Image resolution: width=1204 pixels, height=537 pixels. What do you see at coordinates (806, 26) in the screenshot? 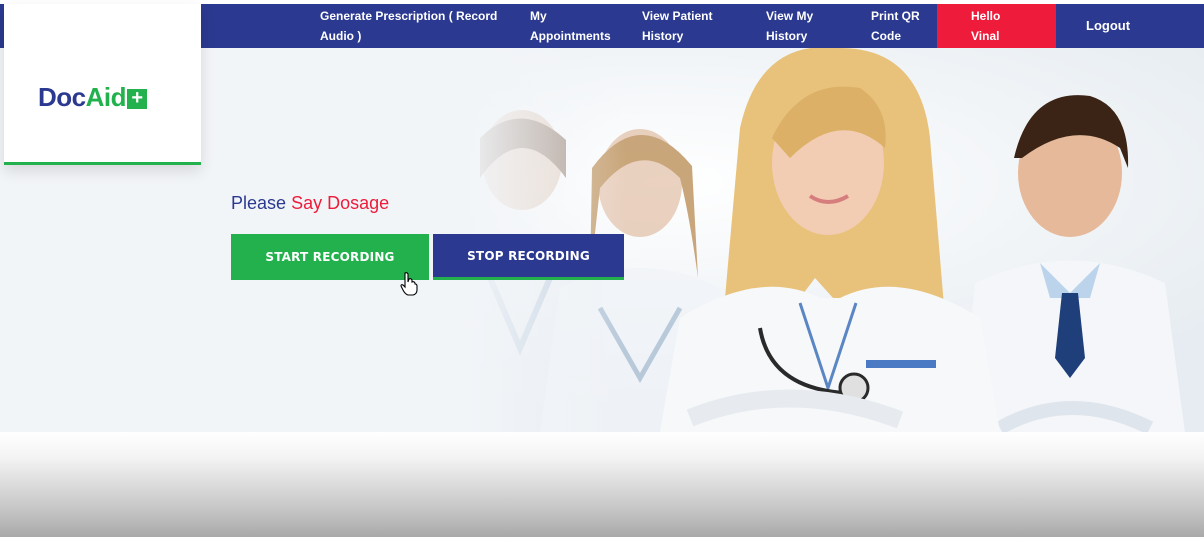
I see `nav-view-my-history: View My History` at bounding box center [806, 26].